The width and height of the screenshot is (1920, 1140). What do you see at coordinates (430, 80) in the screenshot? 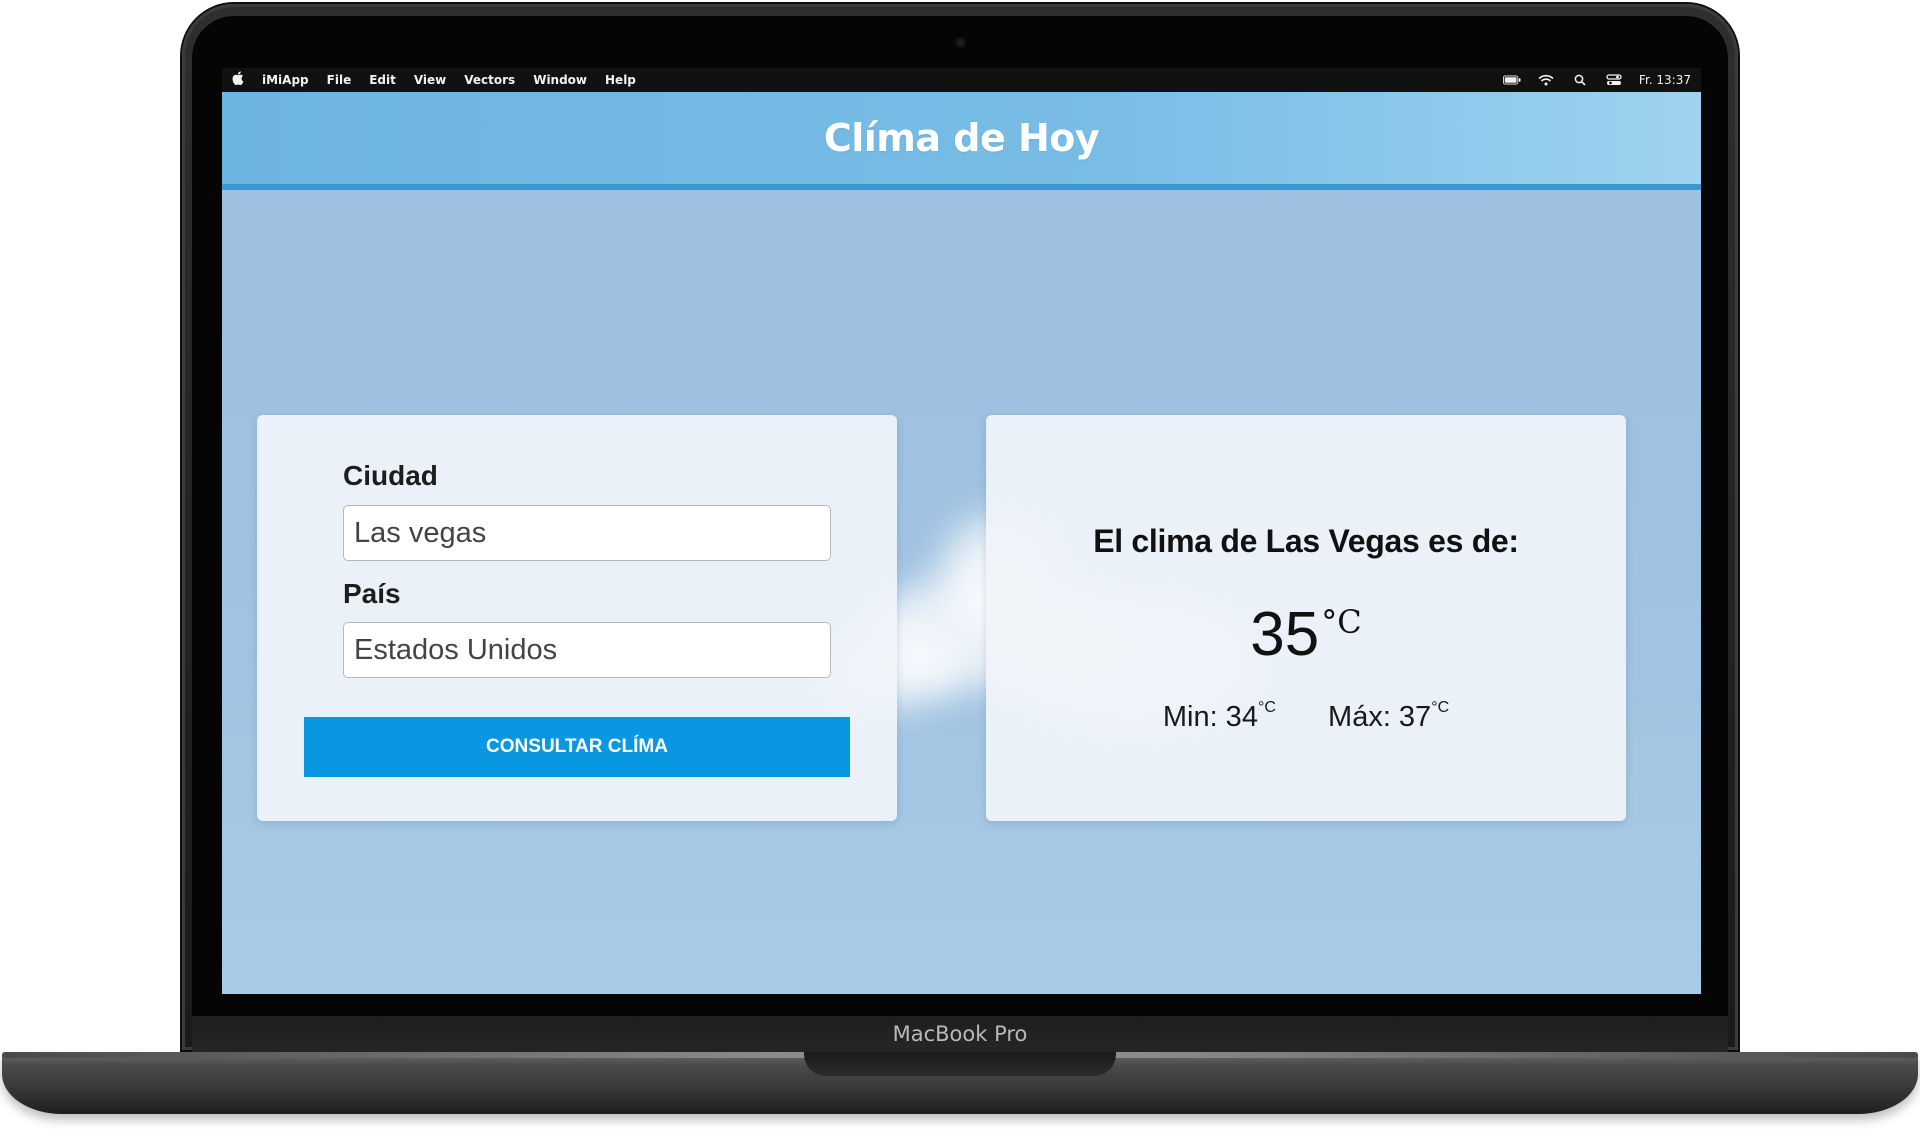
I see `menu-view: View` at bounding box center [430, 80].